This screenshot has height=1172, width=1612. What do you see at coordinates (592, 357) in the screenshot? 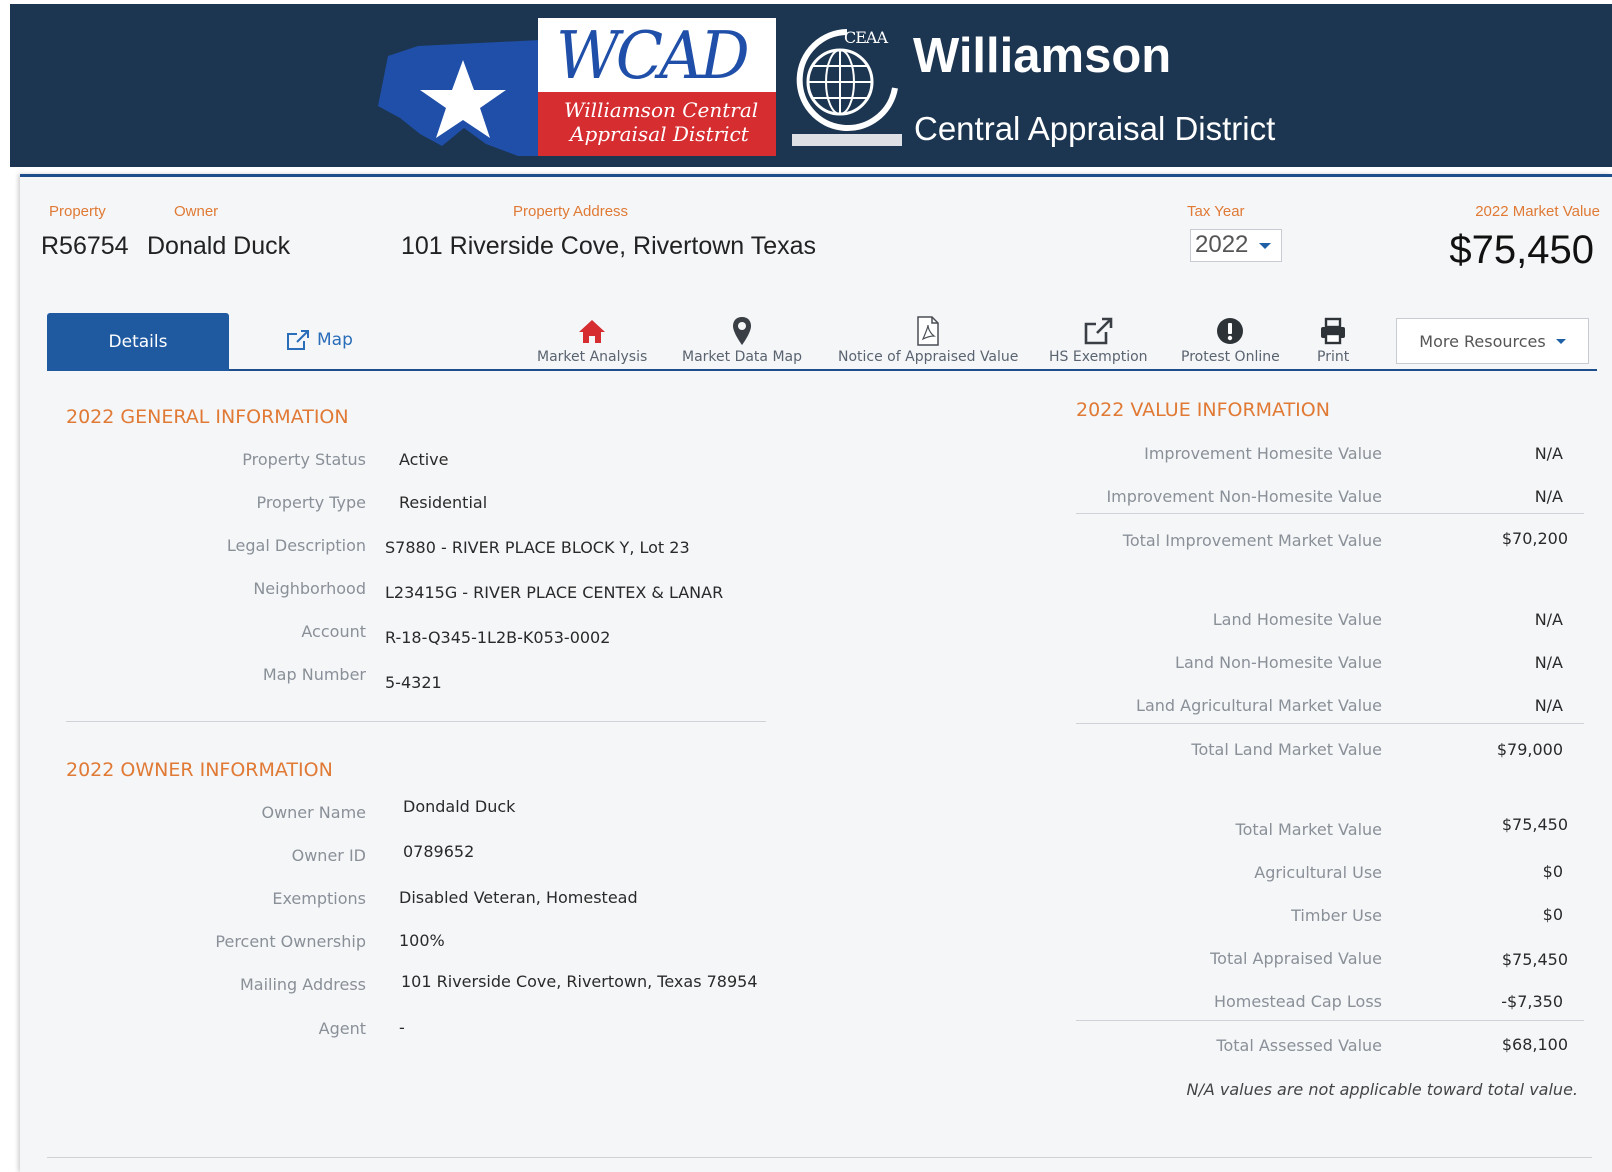
I see `market-analysis-label: Market Analysis` at bounding box center [592, 357].